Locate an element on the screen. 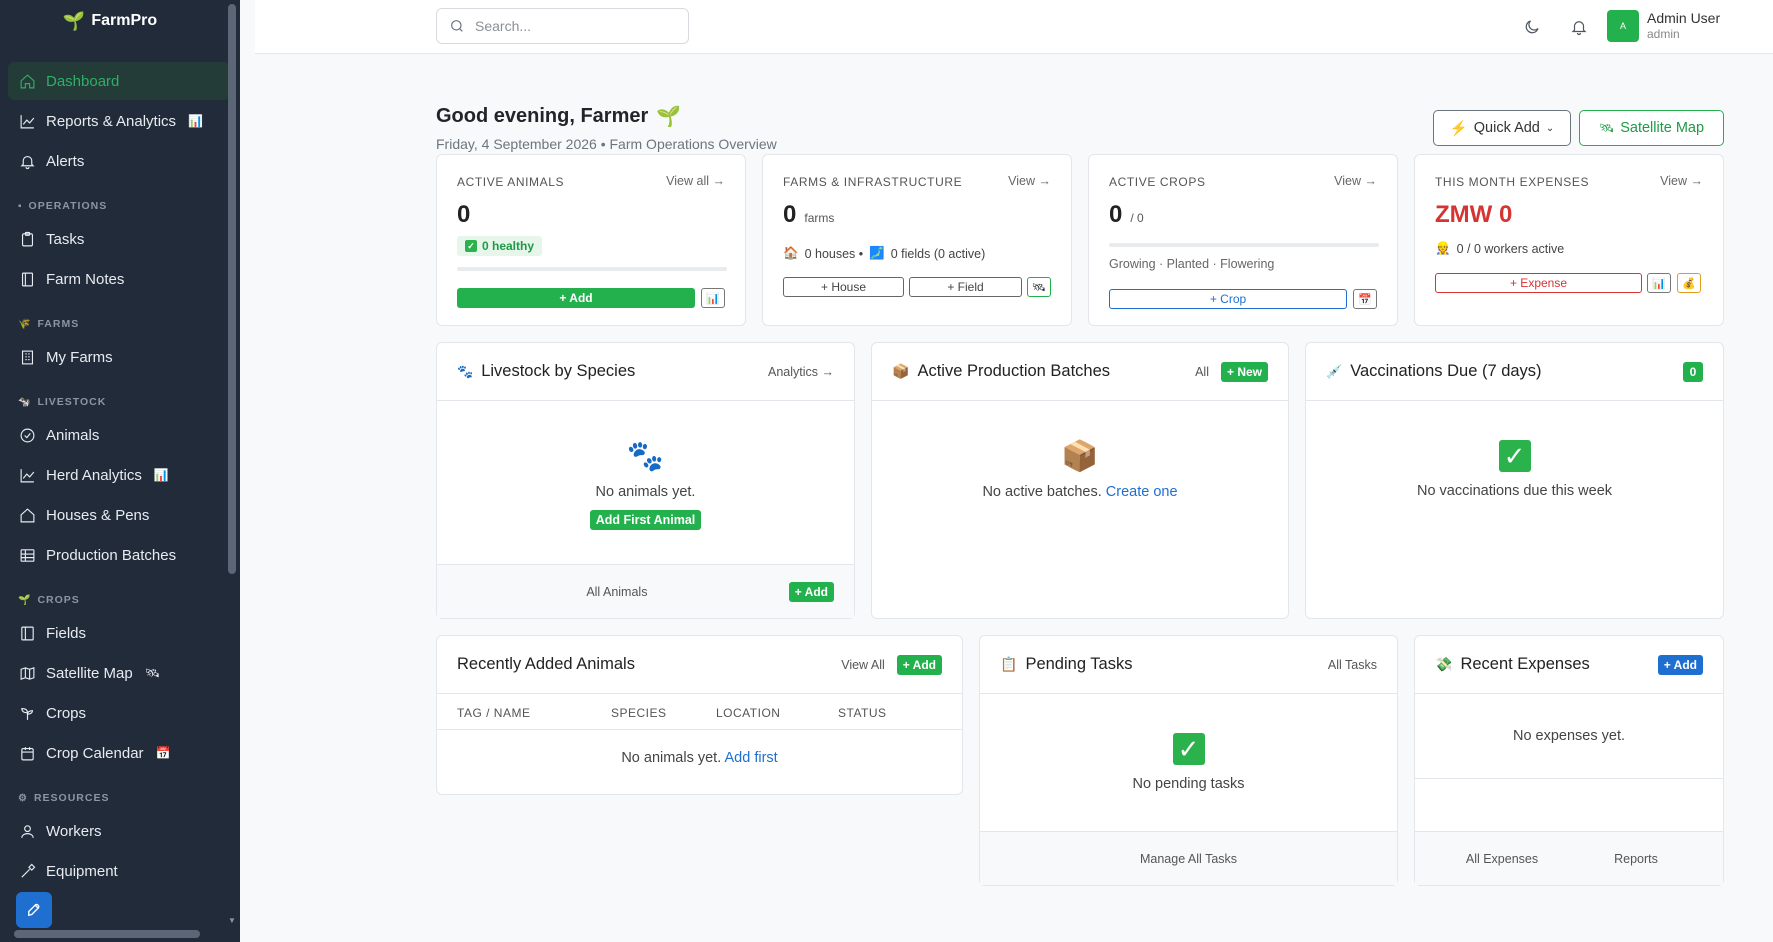 This screenshot has width=1773, height=942. sidebar-item-label: Farm Notes is located at coordinates (85, 279).